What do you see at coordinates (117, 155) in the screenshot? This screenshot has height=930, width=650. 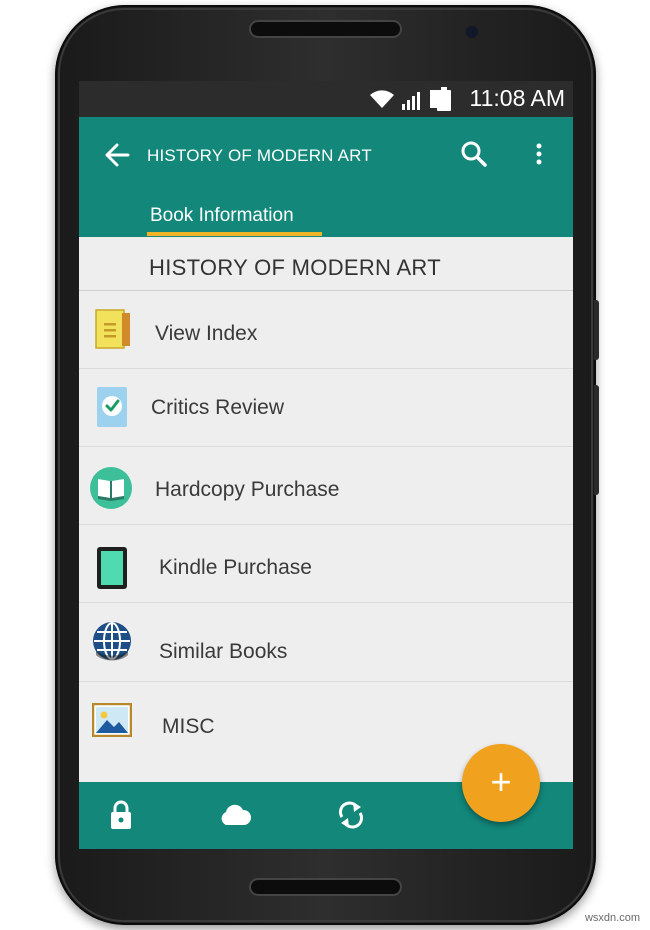 I see `back-arrow-icon` at bounding box center [117, 155].